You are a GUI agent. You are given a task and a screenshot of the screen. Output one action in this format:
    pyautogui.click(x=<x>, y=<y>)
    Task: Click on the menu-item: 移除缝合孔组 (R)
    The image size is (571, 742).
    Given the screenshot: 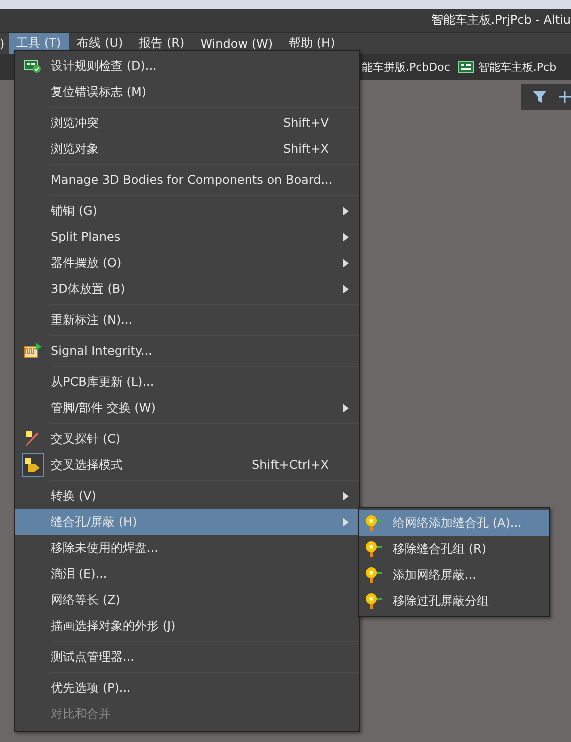 What is the action you would take?
    pyautogui.click(x=454, y=549)
    